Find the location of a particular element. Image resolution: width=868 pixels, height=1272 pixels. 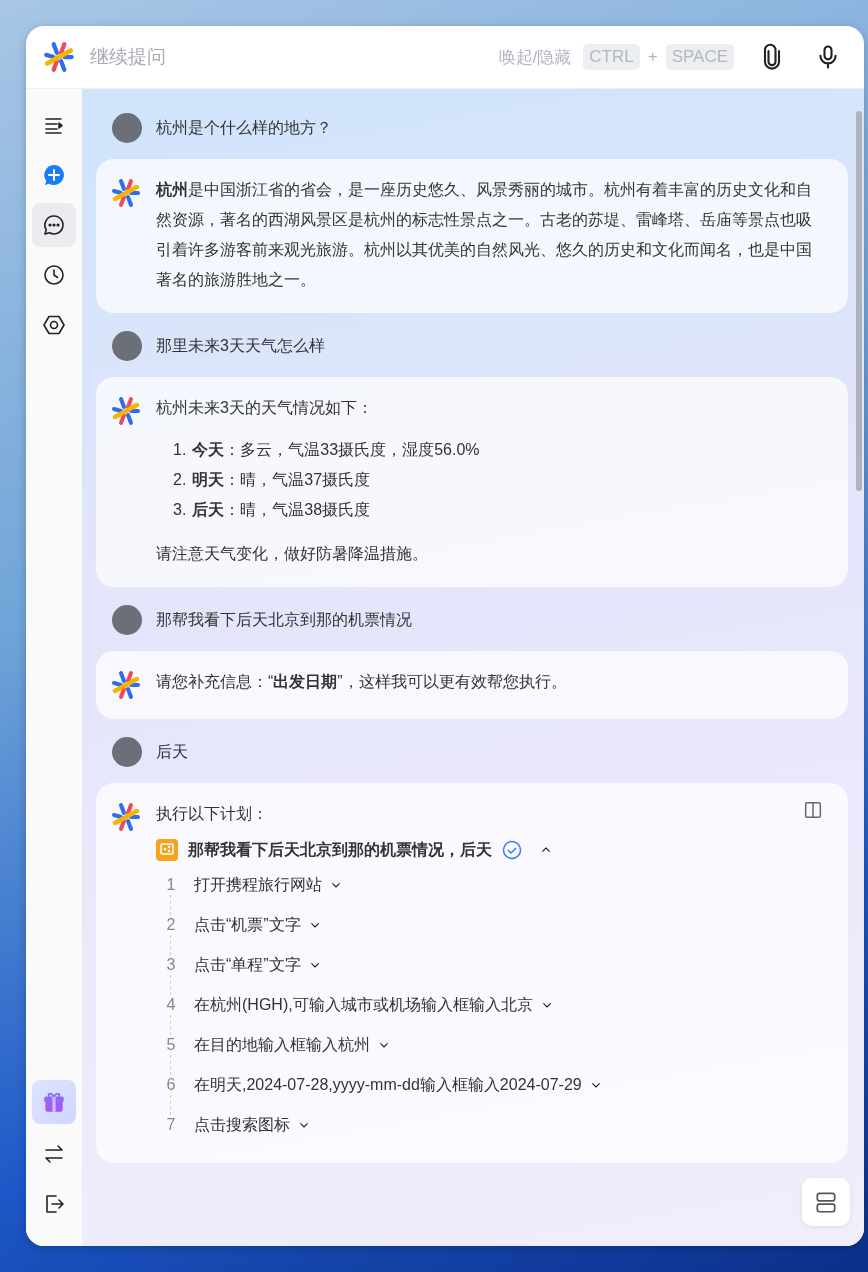

user-message: 那帮我看下后天北京到那的机票情况 is located at coordinates (284, 619).